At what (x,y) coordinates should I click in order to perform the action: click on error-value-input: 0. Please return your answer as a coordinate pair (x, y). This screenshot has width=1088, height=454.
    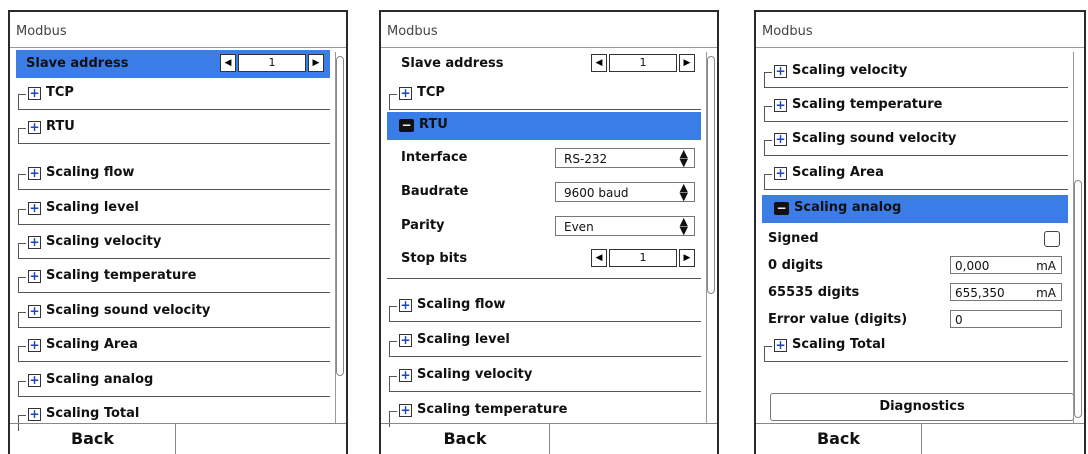
    Looking at the image, I should click on (1006, 319).